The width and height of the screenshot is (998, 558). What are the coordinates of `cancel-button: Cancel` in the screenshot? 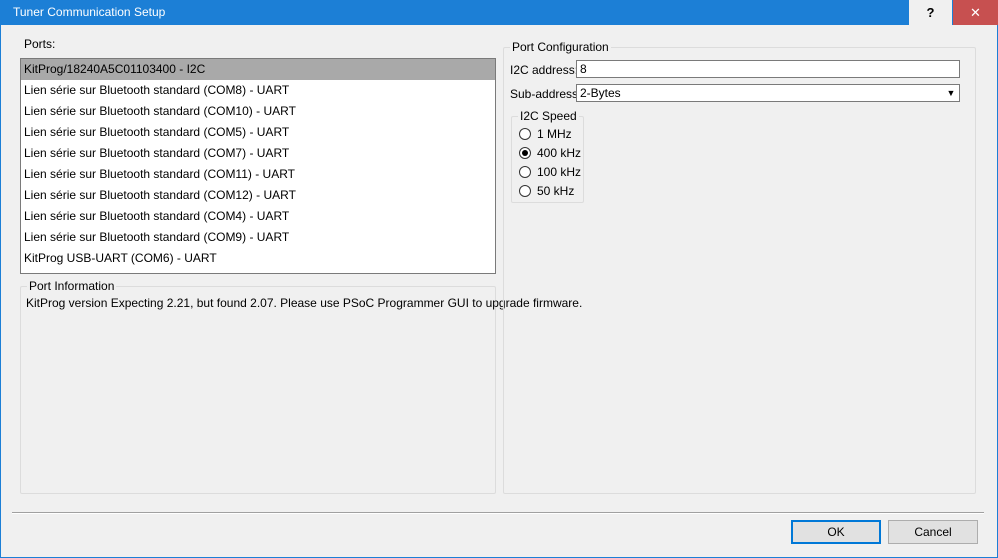 It's located at (933, 532).